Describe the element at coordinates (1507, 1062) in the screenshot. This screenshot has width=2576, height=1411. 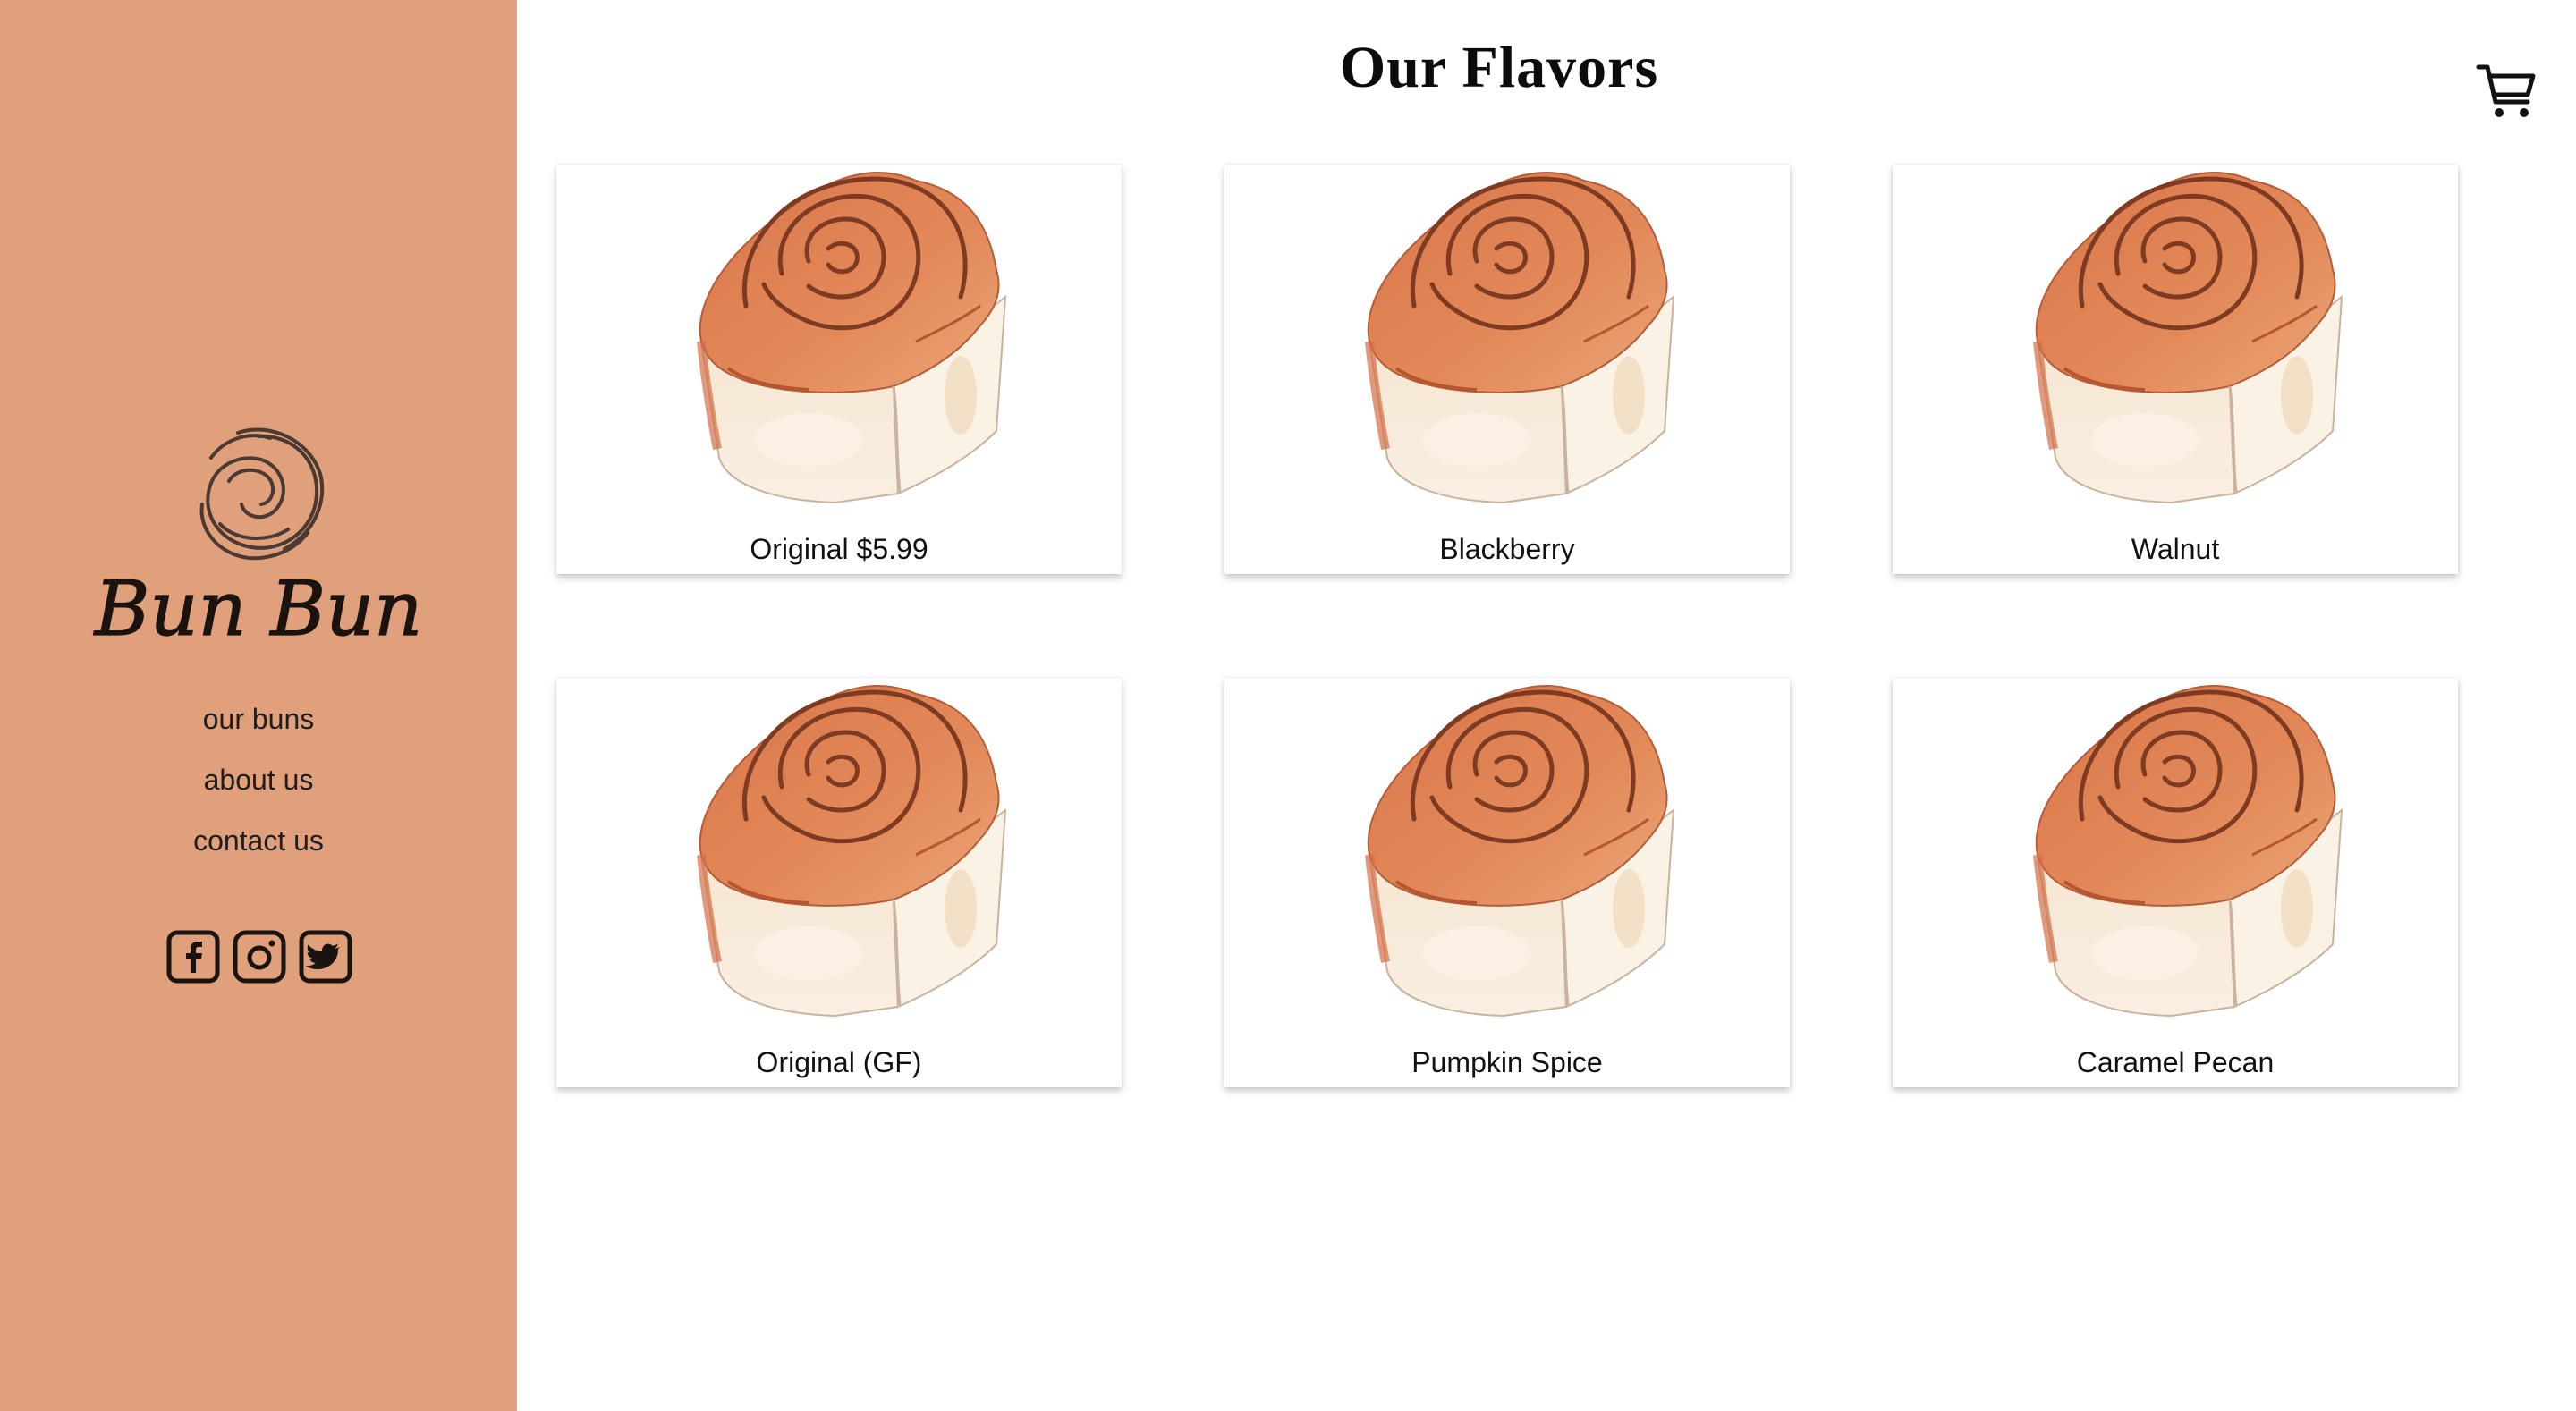
I see `product-label: Pumpkin Spice` at that location.